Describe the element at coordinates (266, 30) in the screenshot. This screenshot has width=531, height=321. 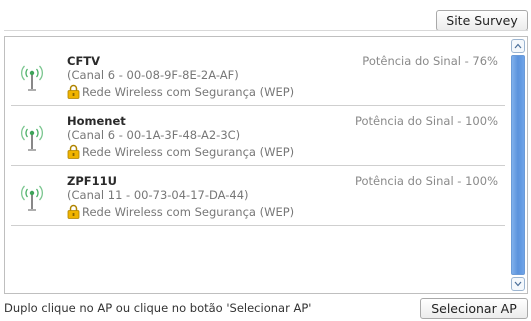
I see `divider` at that location.